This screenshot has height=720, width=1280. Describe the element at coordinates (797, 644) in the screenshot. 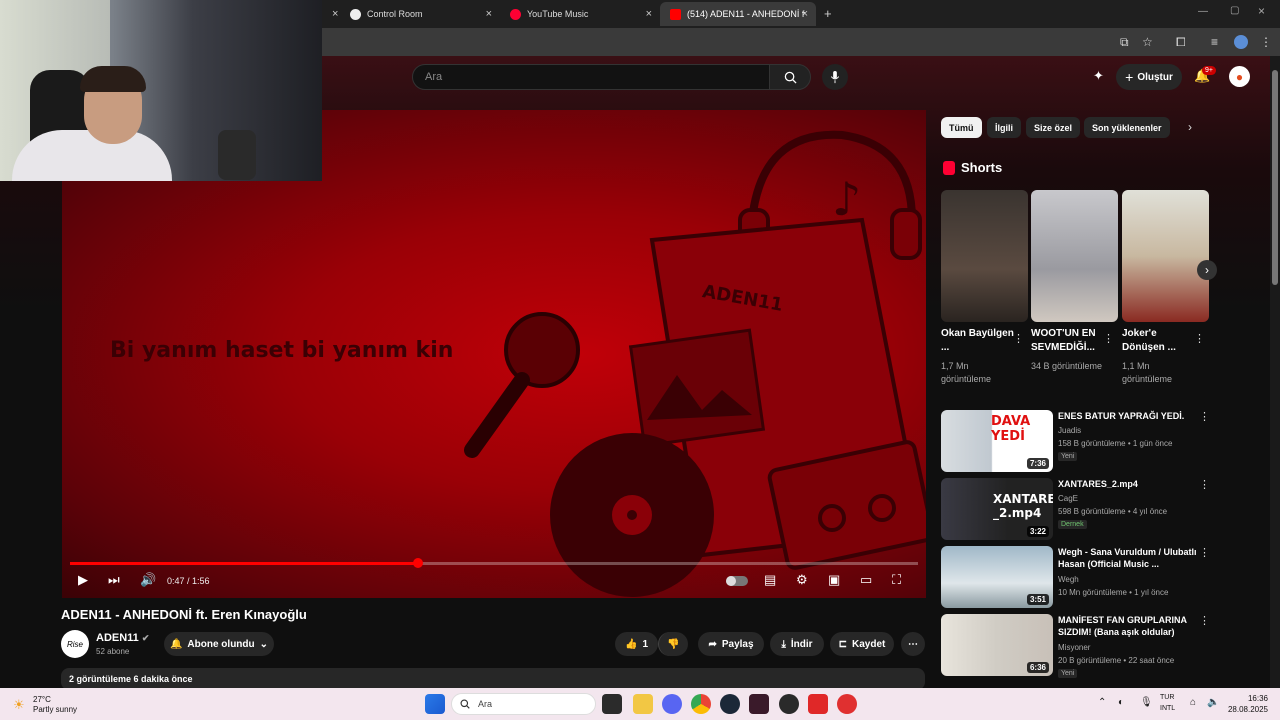

I see `download-button: ⤓ İndir` at that location.